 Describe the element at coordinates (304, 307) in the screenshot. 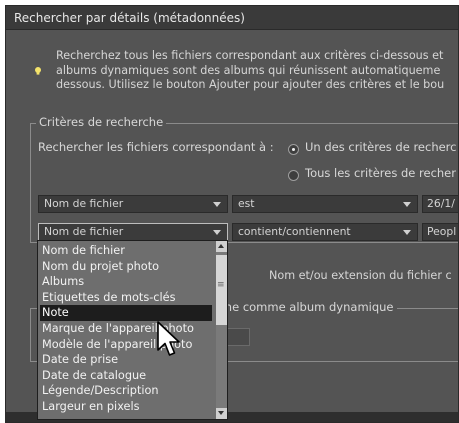

I see `smart-album-legend: rche comme album dynamique` at that location.